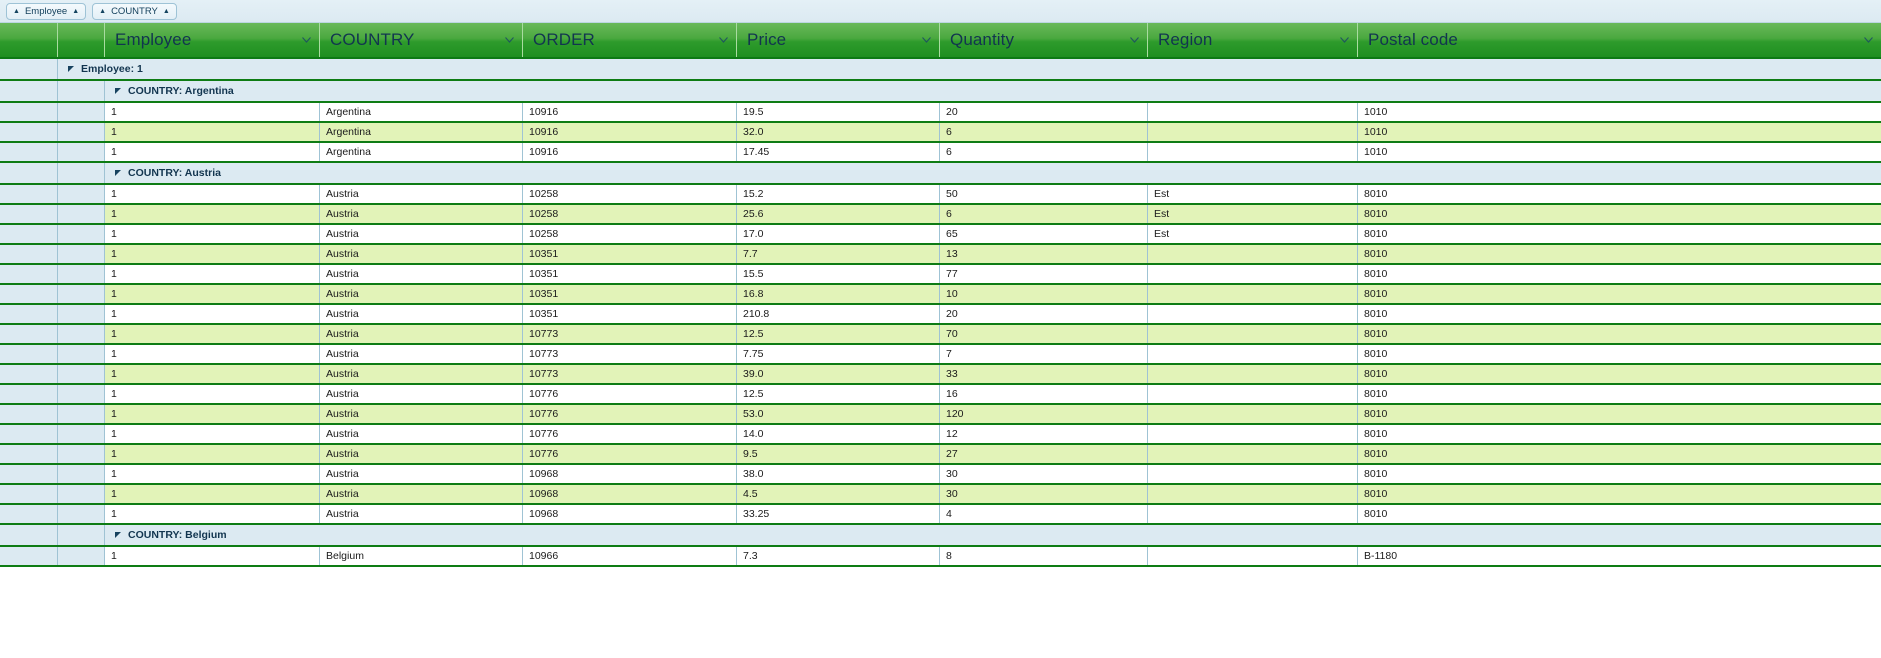  Describe the element at coordinates (1044, 132) in the screenshot. I see `table-cell-quantity: 6` at that location.